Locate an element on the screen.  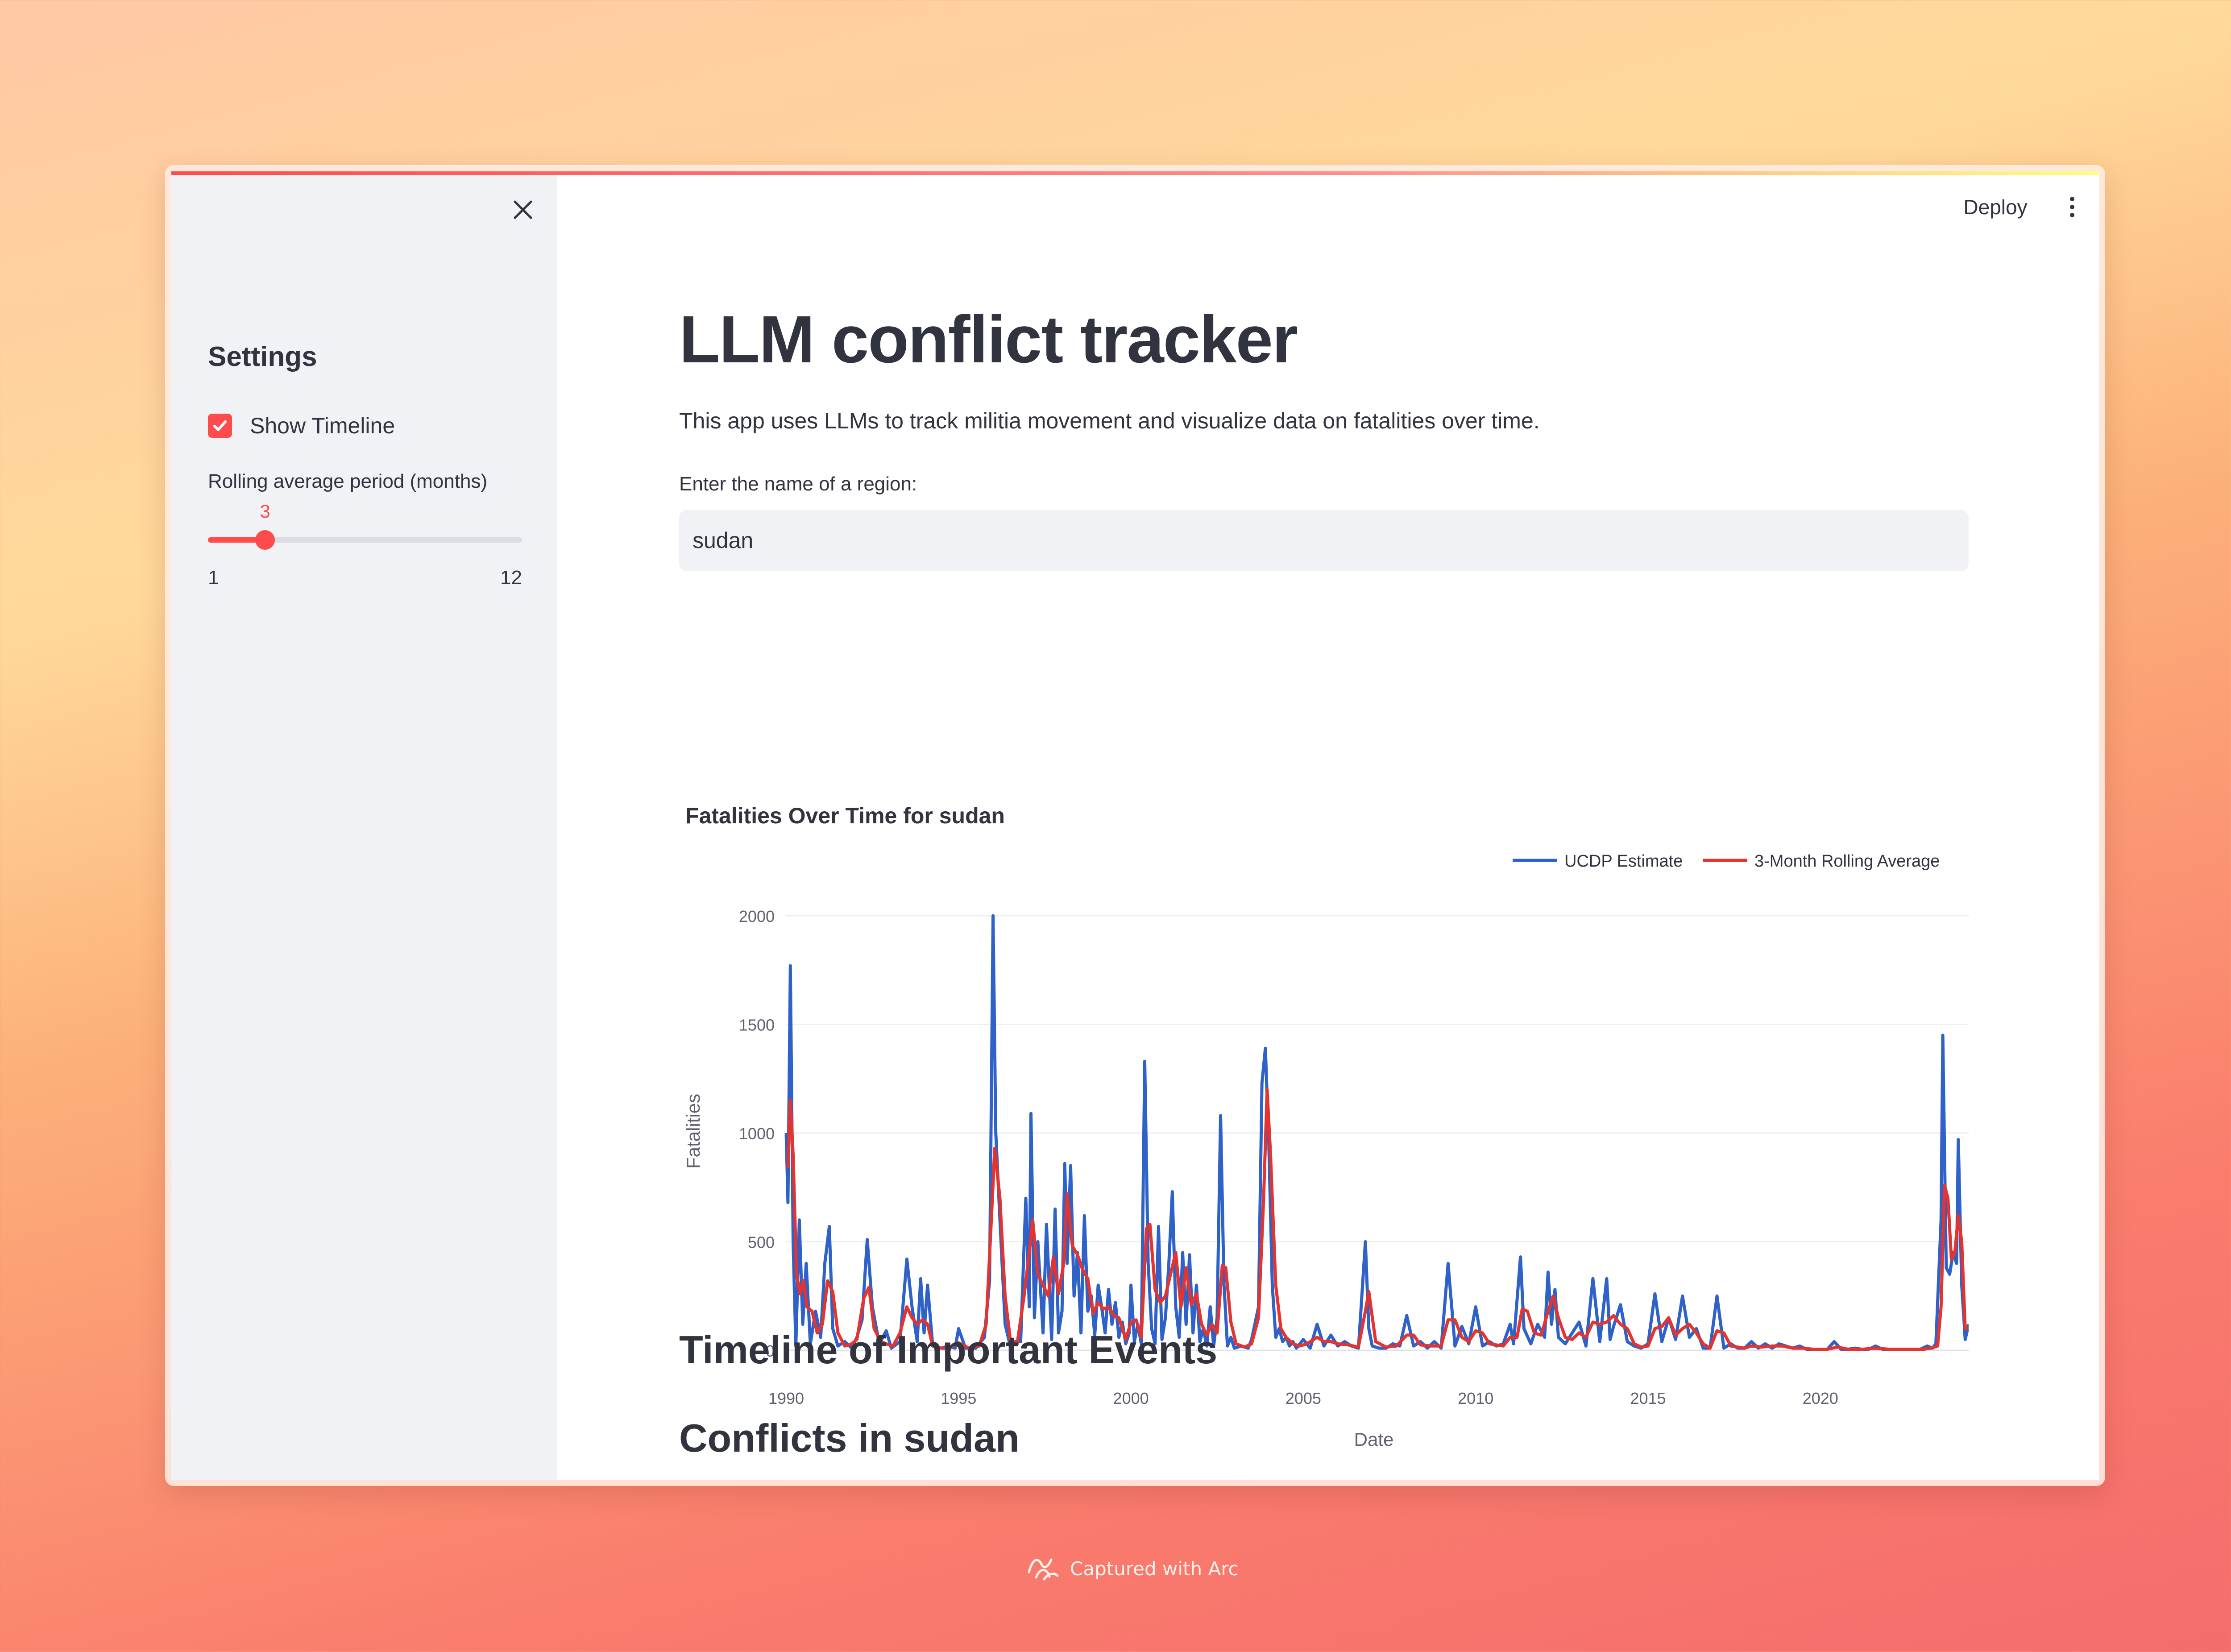
show-timeline-checkbox: Show Timeline is located at coordinates (301, 426).